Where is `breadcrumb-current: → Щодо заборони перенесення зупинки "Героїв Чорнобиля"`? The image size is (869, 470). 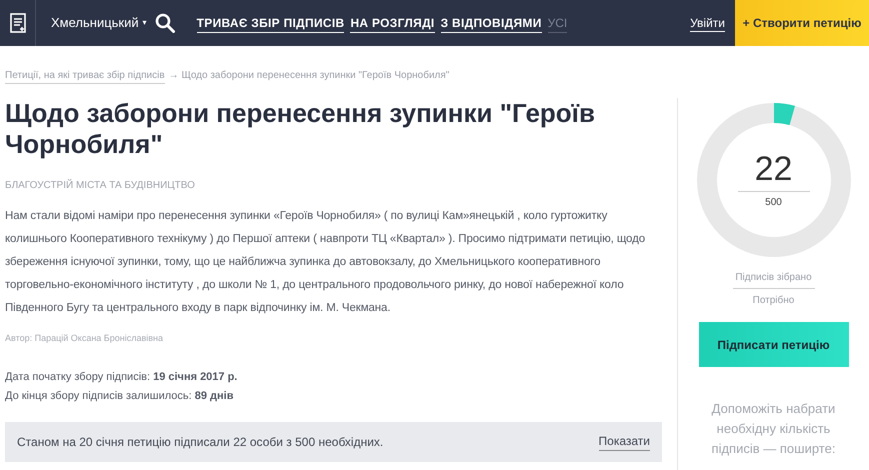
breadcrumb-current: → Щодо заборони перенесення зупинки "Героїв Чорнобиля" is located at coordinates (309, 76).